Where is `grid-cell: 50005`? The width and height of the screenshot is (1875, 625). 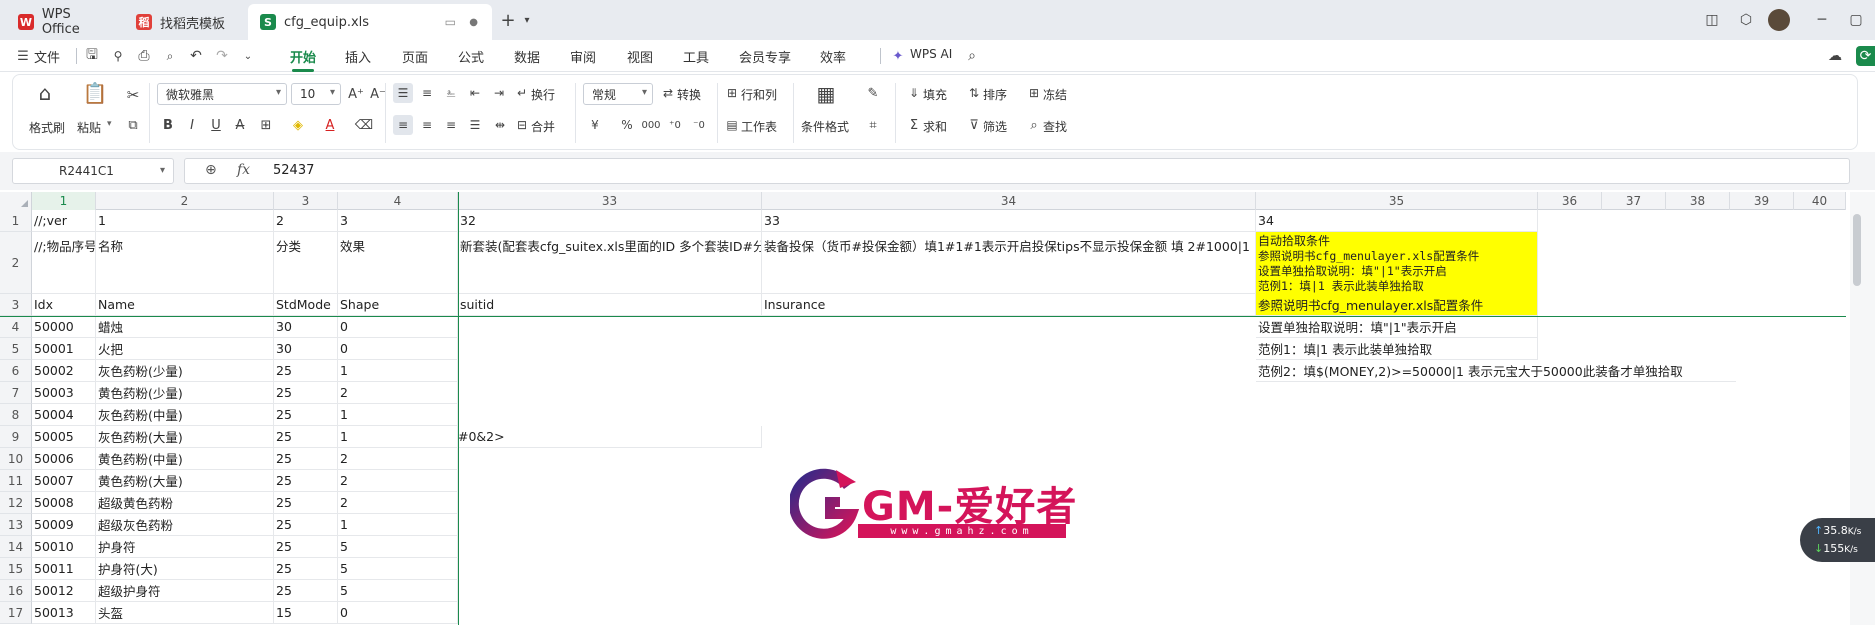
grid-cell: 50005 is located at coordinates (64, 437).